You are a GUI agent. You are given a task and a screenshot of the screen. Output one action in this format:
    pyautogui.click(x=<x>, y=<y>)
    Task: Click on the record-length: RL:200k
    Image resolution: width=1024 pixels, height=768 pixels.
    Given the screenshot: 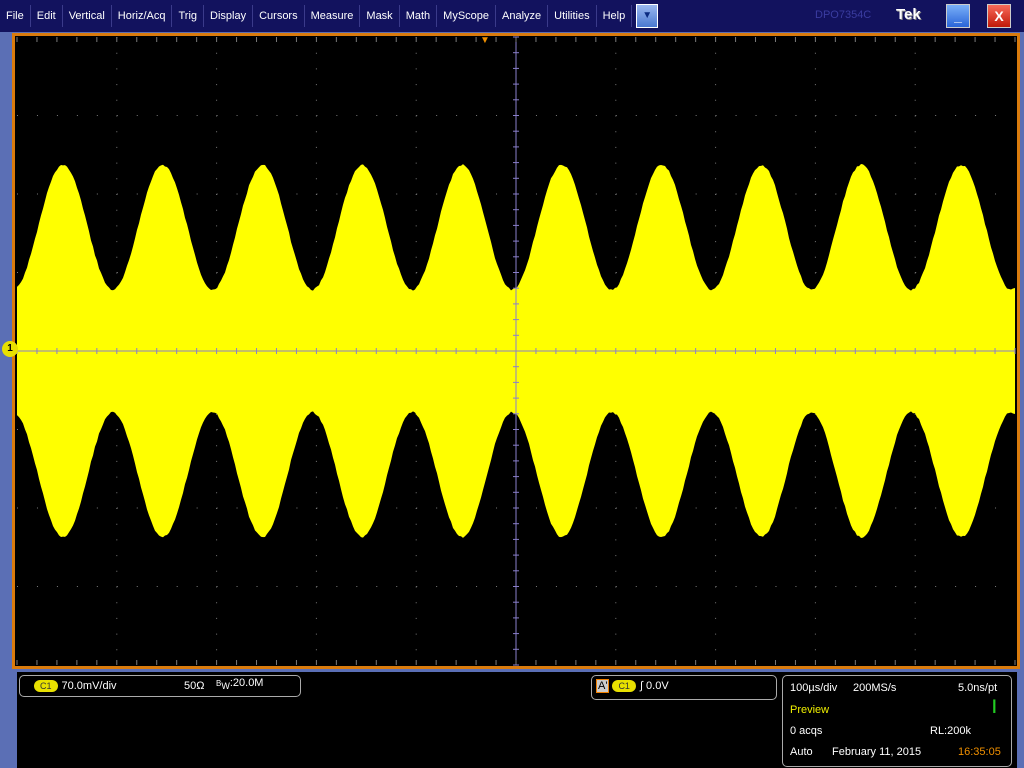 What is the action you would take?
    pyautogui.click(x=950, y=731)
    